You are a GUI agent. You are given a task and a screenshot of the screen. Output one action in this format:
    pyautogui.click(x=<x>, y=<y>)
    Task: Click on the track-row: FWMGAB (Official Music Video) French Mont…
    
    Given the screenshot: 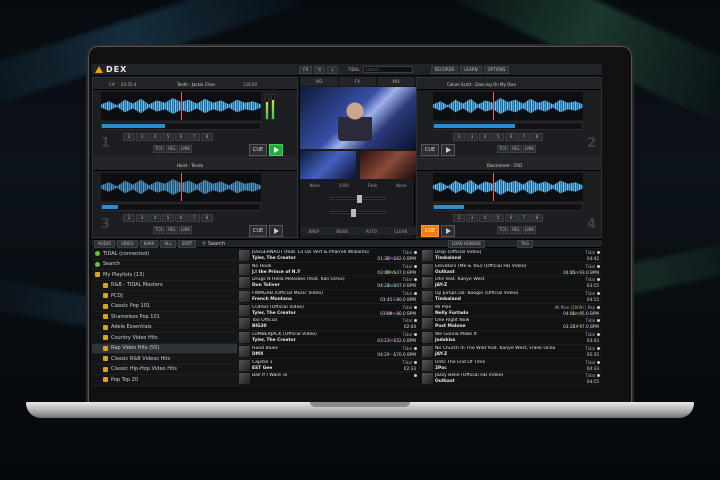 What is the action you would take?
    pyautogui.click(x=328, y=297)
    